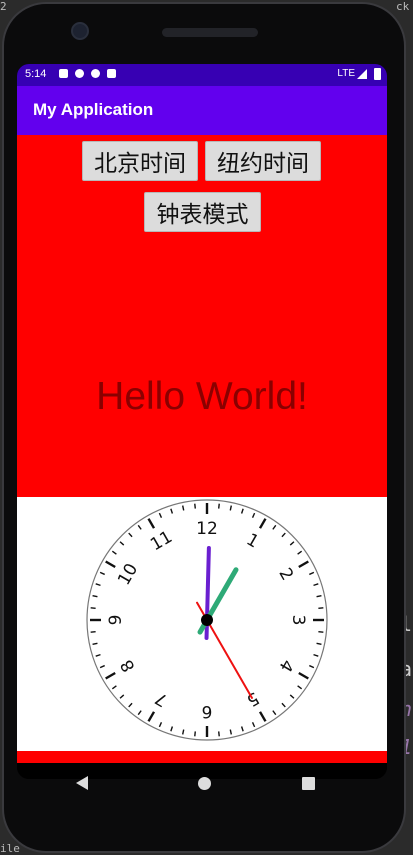 The width and height of the screenshot is (413, 855). Describe the element at coordinates (377, 74) in the screenshot. I see `battery-icon` at that location.